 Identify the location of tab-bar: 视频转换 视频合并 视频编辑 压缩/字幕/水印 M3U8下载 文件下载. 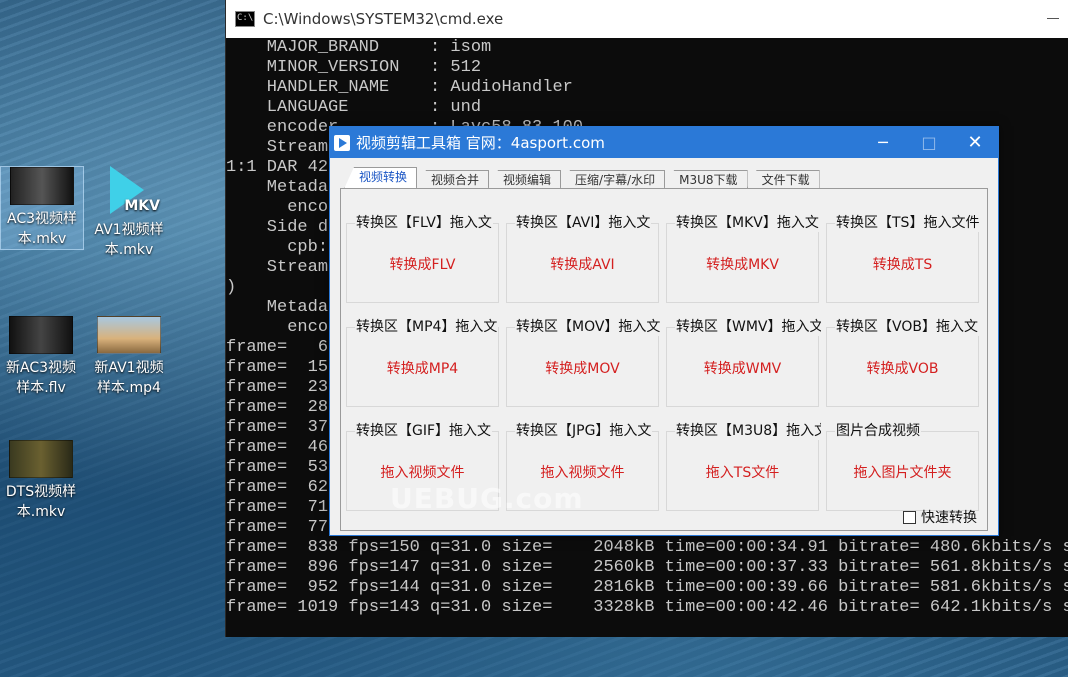
(582, 178).